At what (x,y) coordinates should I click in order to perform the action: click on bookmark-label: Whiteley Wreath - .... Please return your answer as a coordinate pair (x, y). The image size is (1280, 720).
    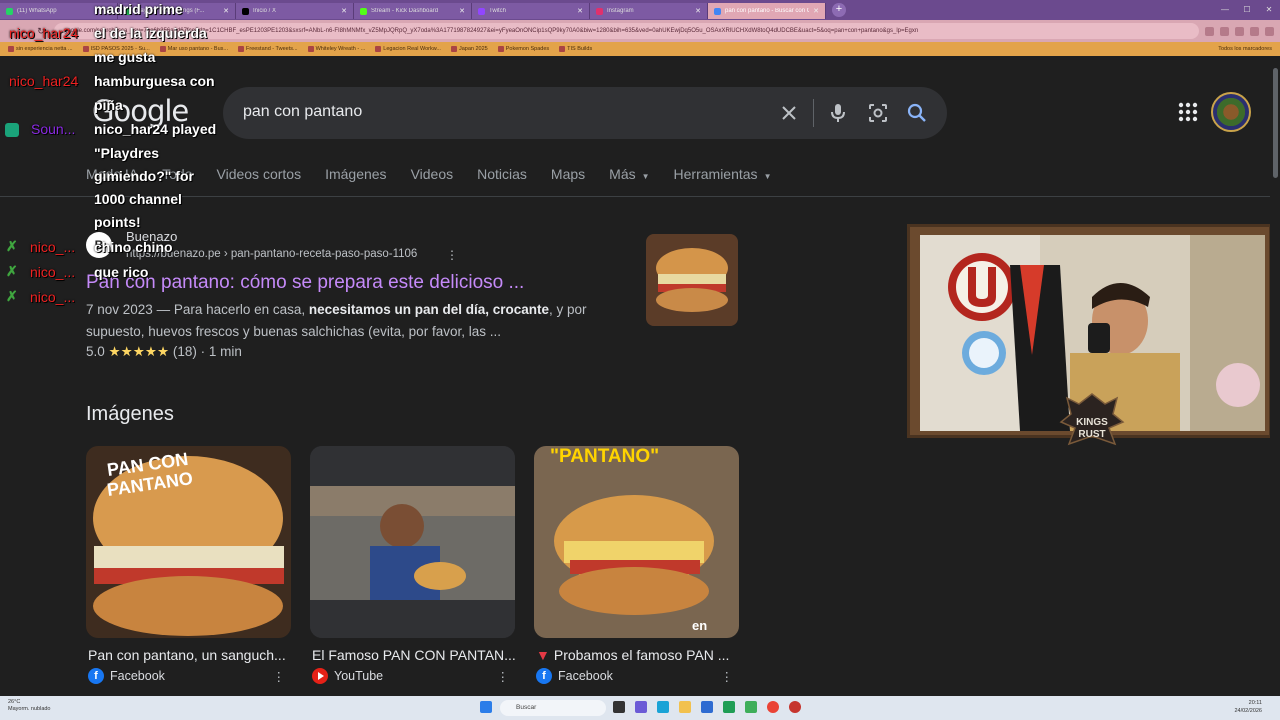
    Looking at the image, I should click on (340, 49).